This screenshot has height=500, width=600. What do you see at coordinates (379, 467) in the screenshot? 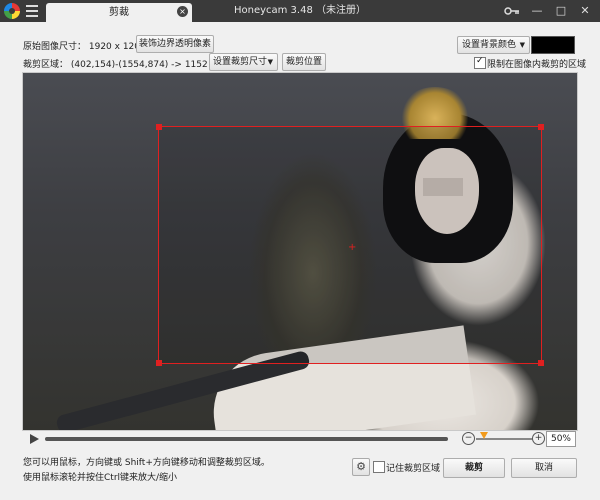
I see `remember-region-checkbox` at bounding box center [379, 467].